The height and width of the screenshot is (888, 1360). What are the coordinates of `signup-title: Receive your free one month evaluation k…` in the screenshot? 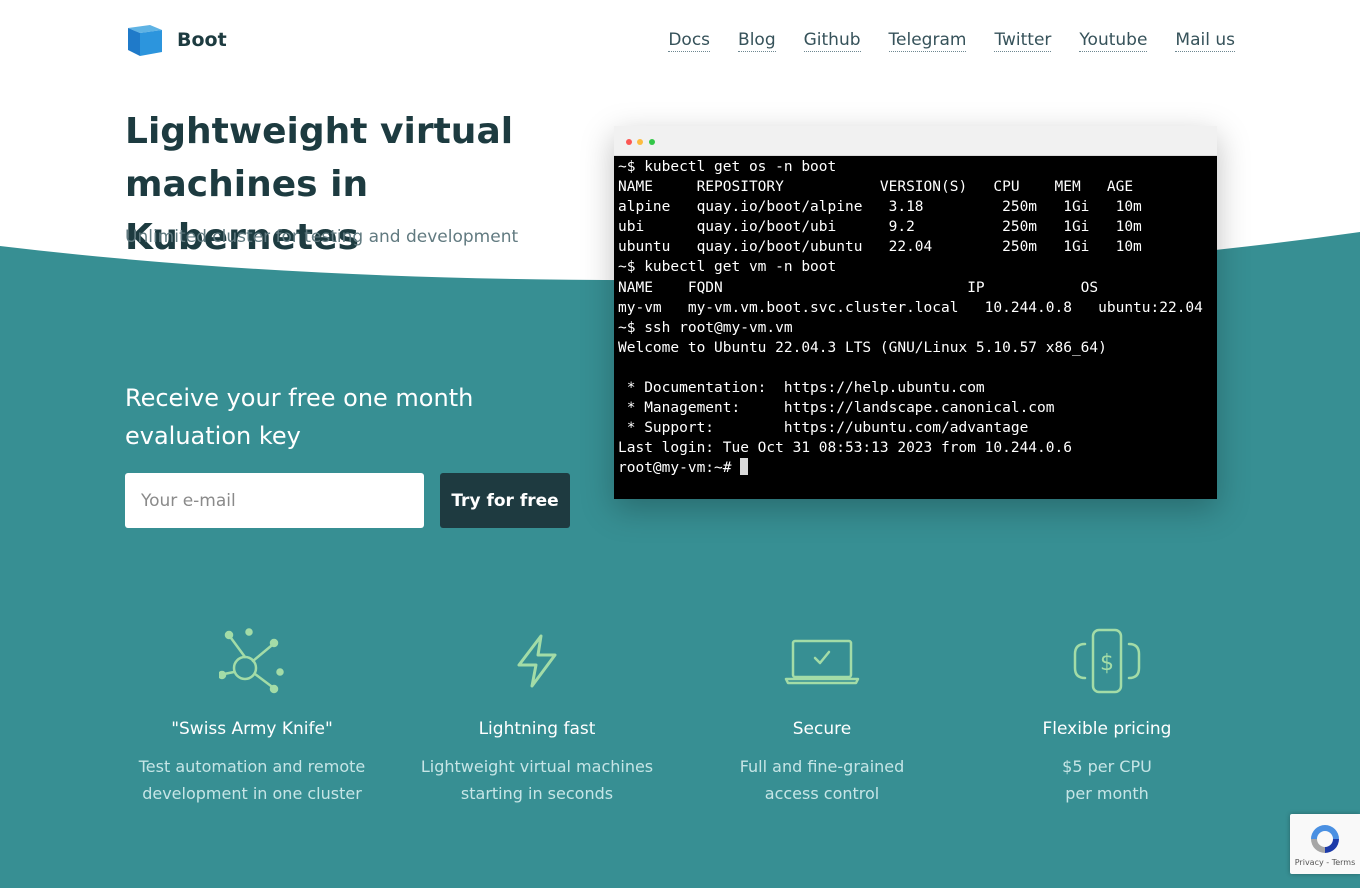 It's located at (299, 417).